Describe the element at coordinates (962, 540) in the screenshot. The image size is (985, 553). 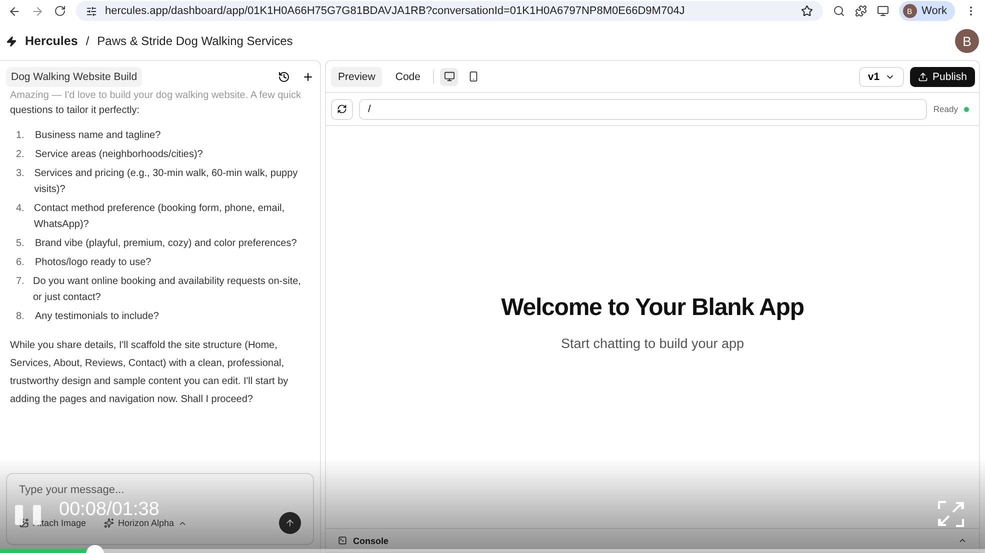
I see `caret-icon` at that location.